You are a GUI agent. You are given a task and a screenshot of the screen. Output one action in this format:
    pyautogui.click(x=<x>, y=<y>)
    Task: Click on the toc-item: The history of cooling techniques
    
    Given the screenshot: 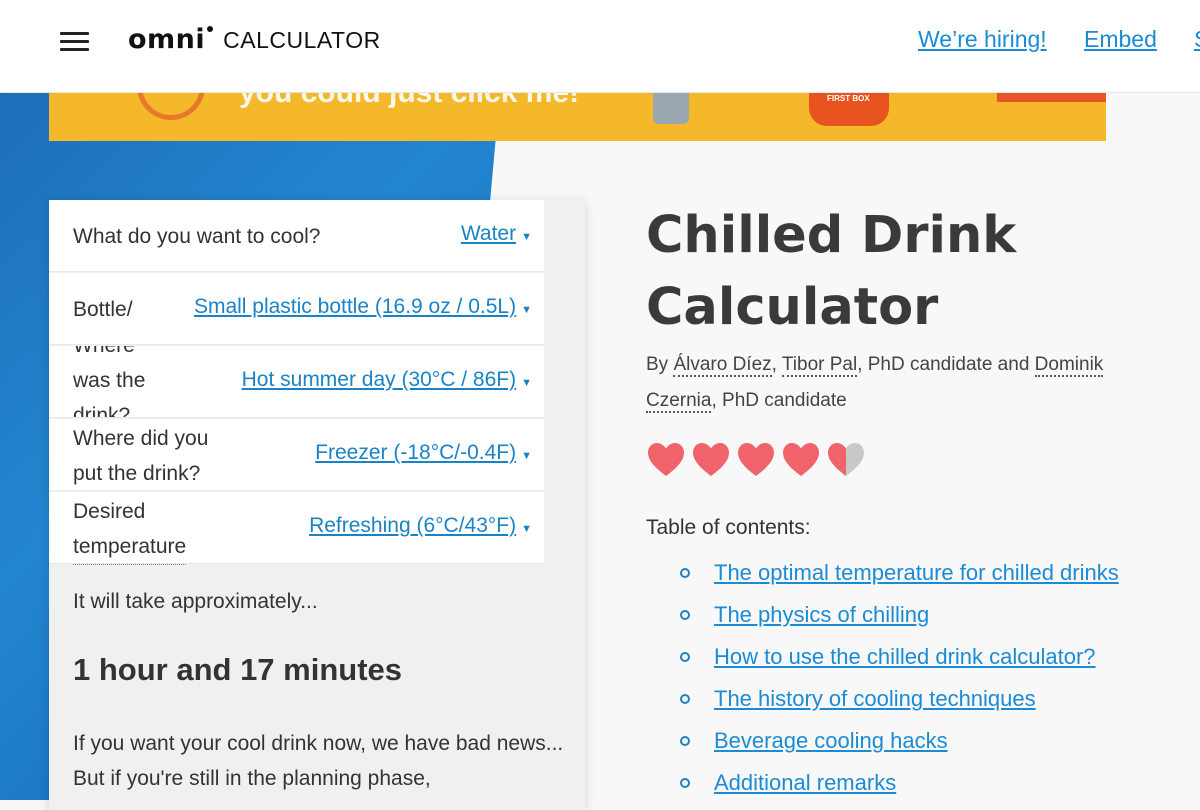 What is the action you would take?
    pyautogui.click(x=899, y=705)
    